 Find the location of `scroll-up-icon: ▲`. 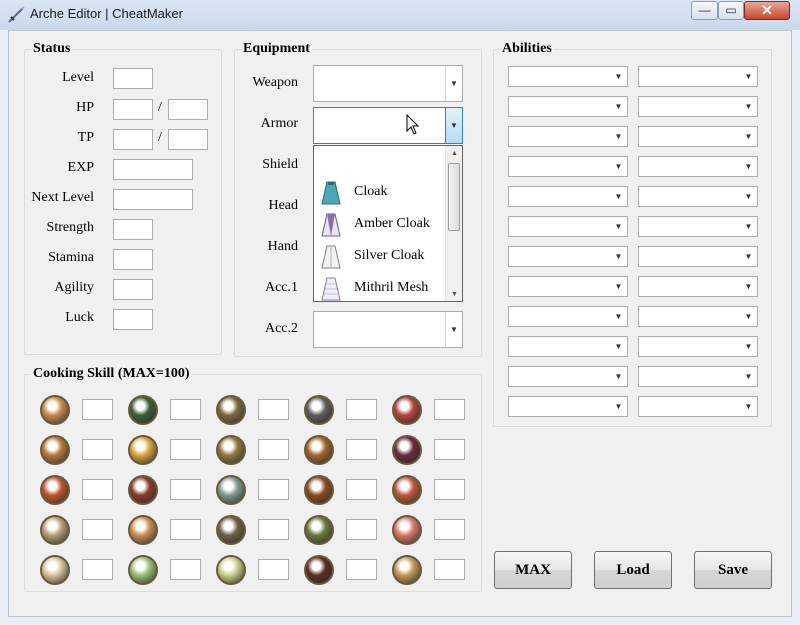

scroll-up-icon: ▲ is located at coordinates (454, 153).